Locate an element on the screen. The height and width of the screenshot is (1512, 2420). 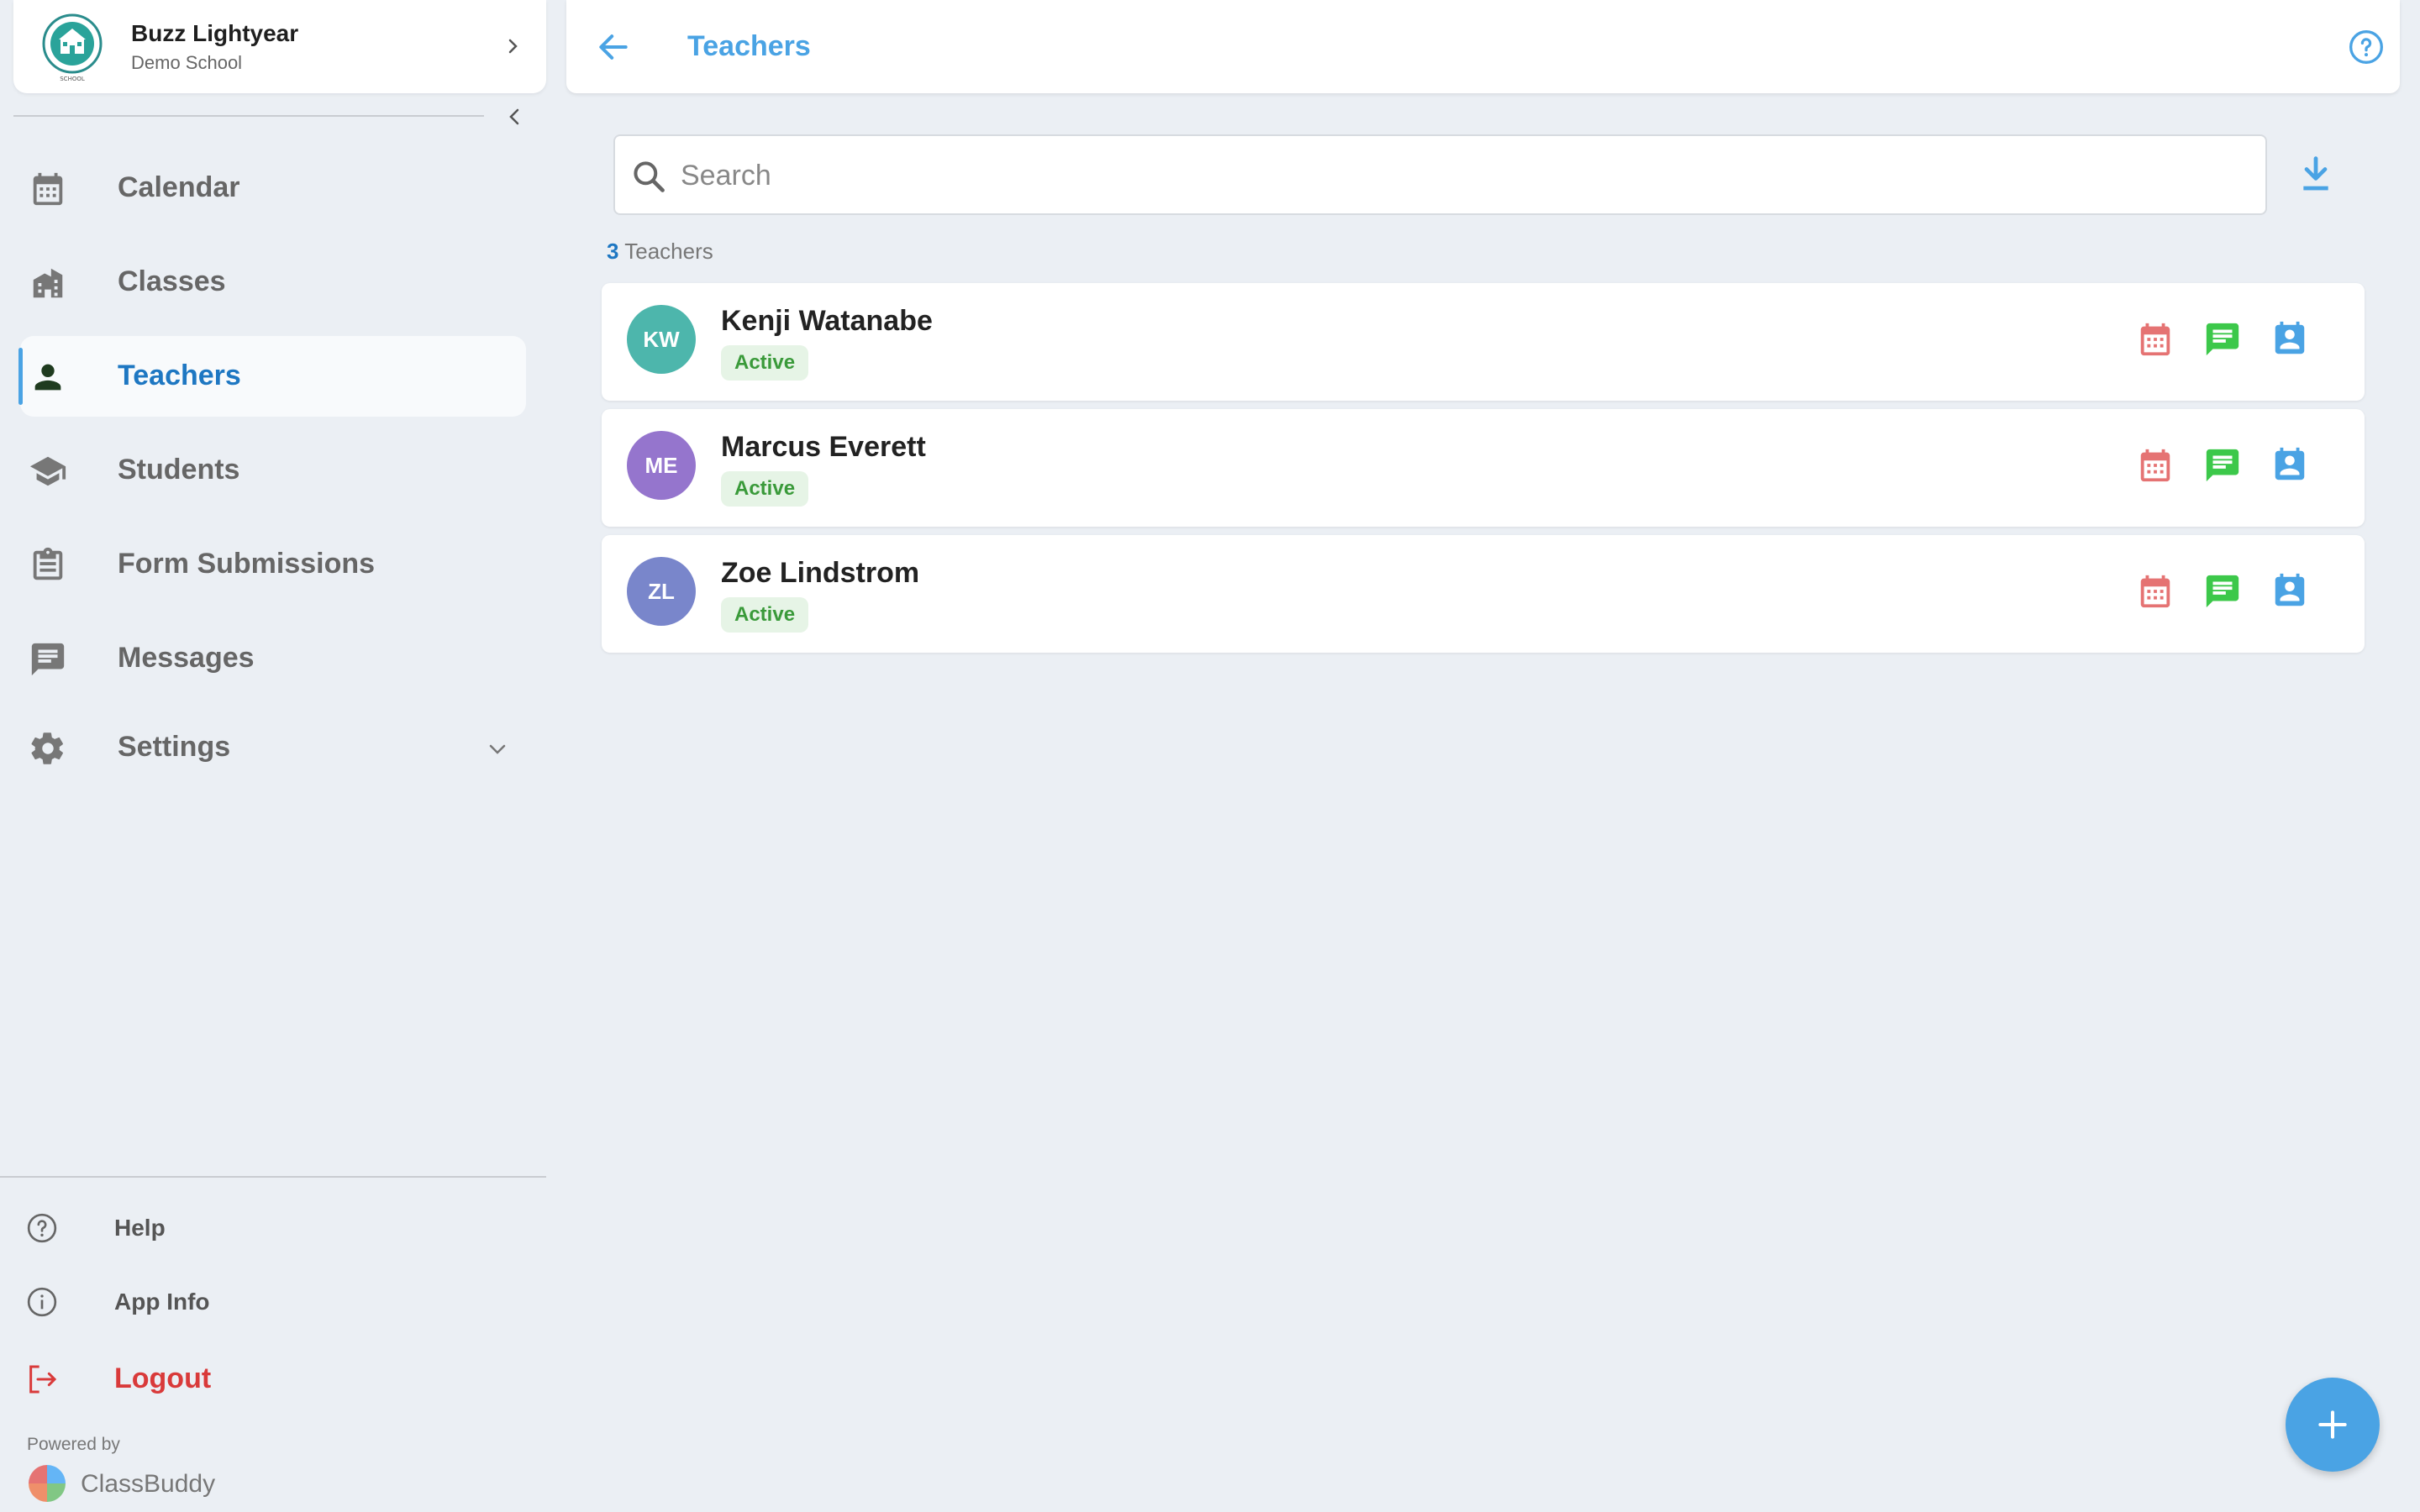
logout-button: Logout is located at coordinates (193, 1377).